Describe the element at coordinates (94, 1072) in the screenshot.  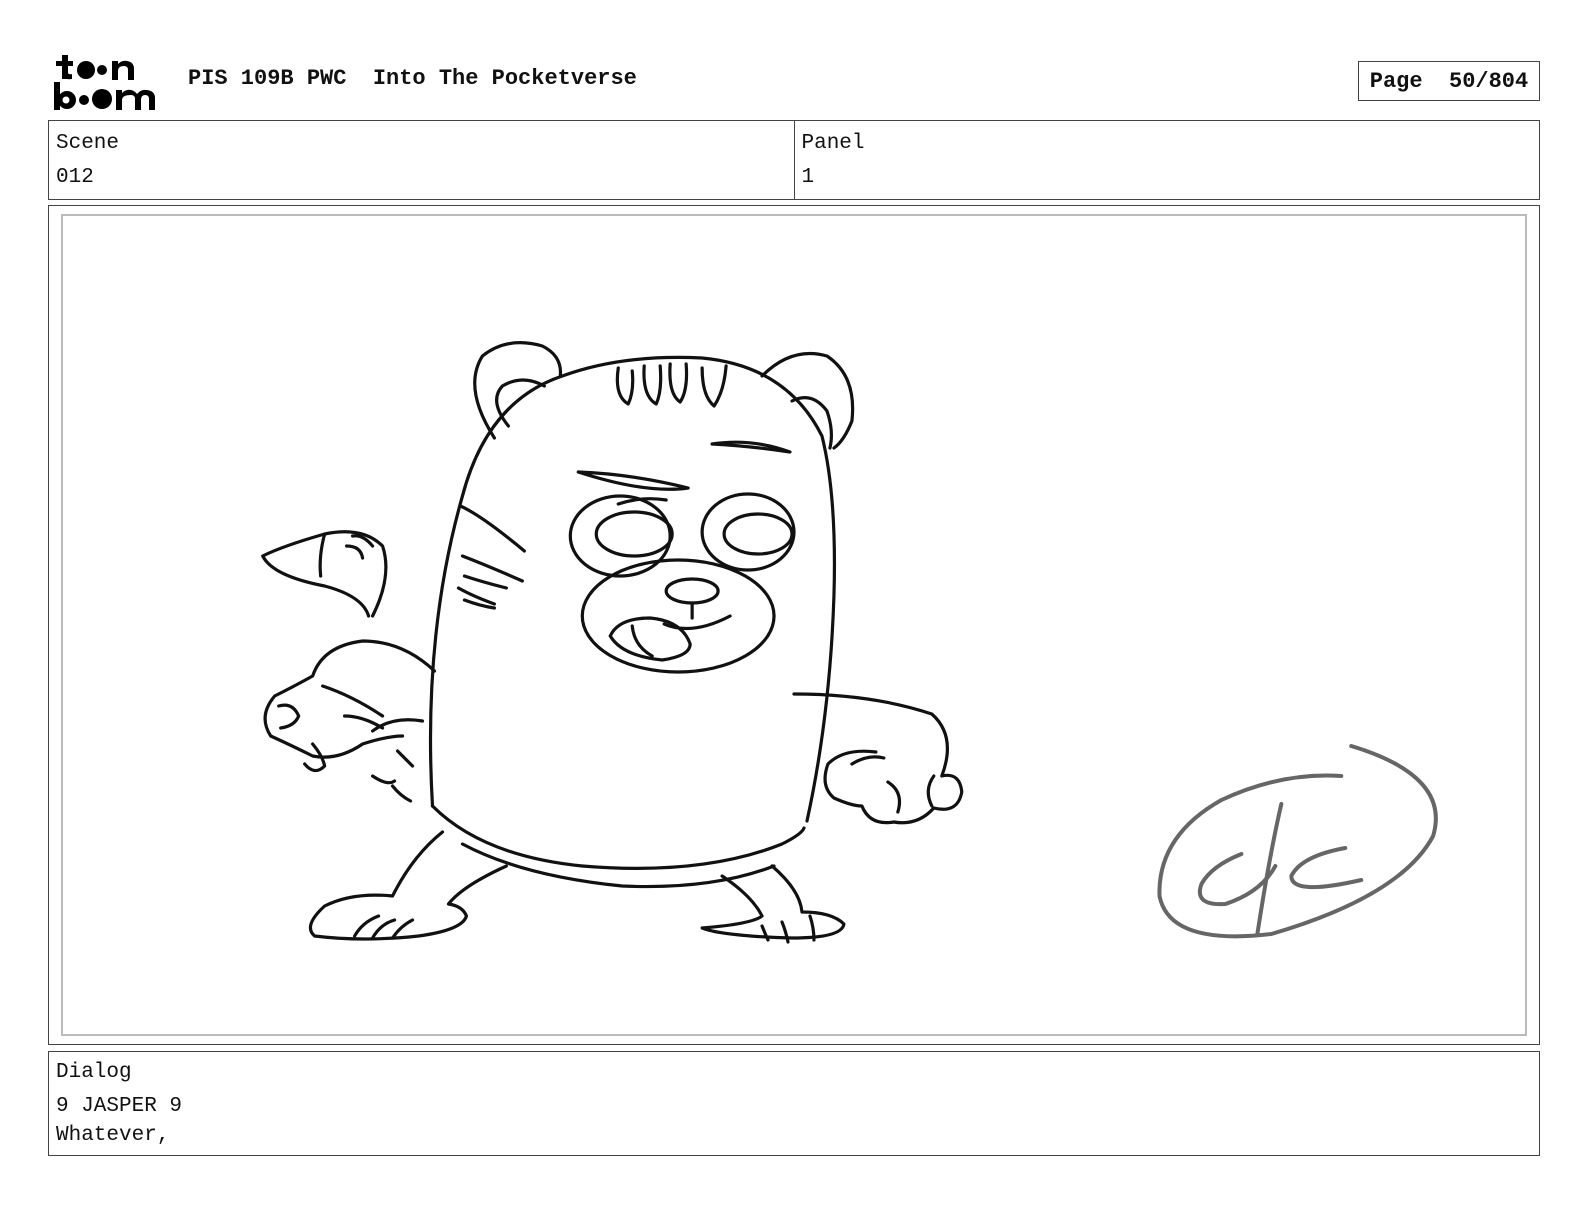
I see `dialog-label: Dialog` at that location.